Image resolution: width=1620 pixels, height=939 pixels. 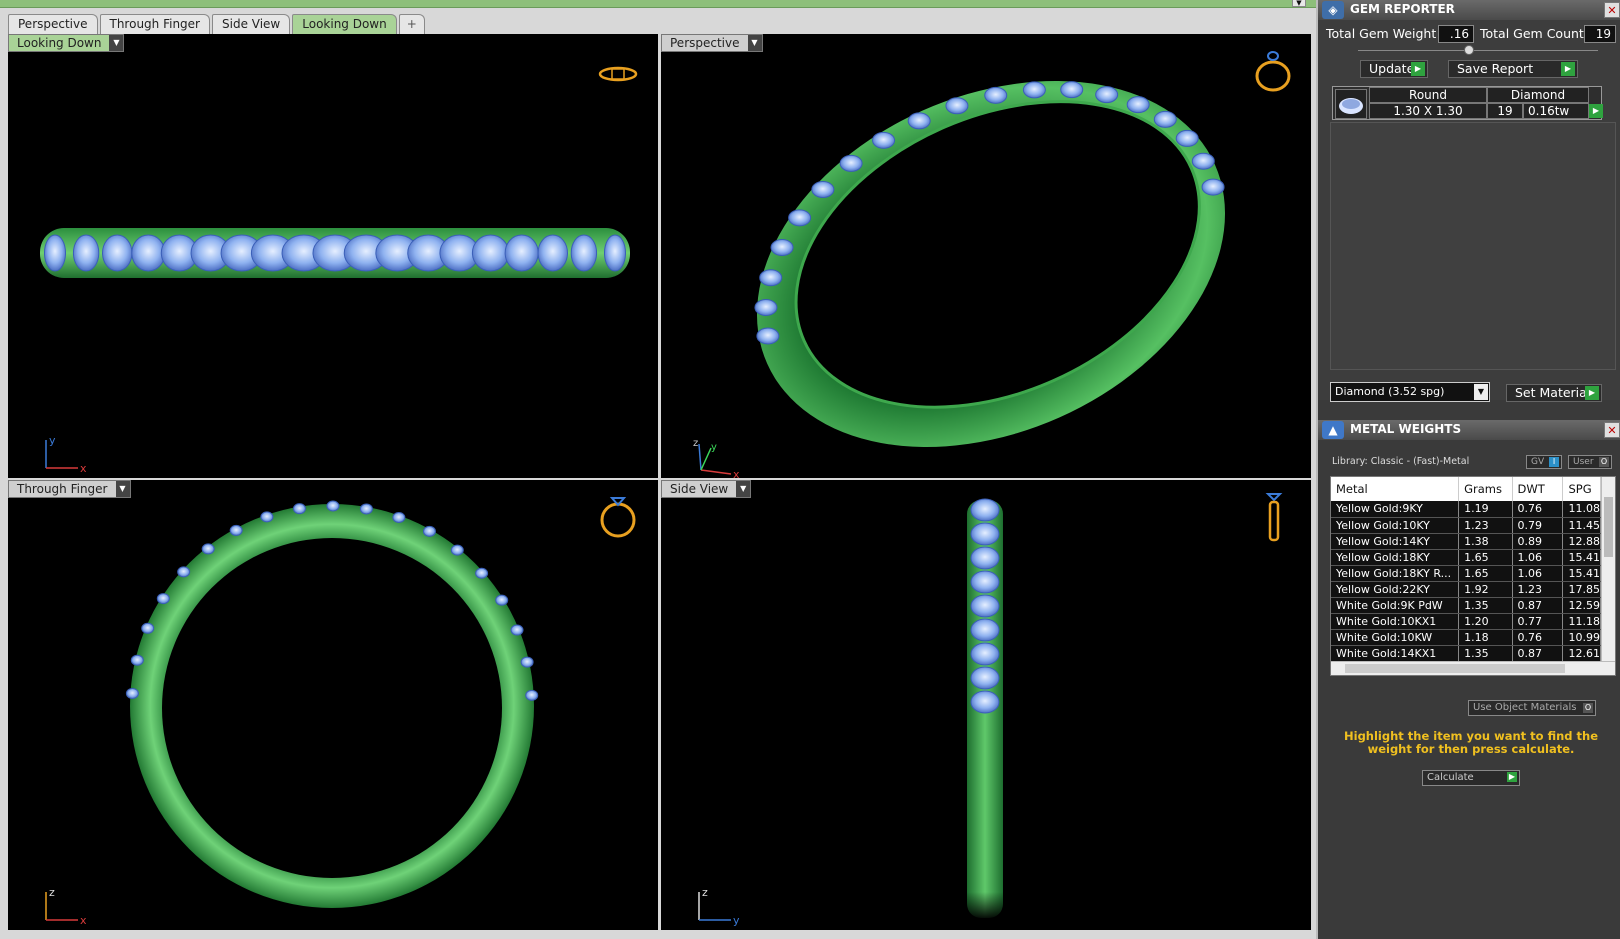 What do you see at coordinates (1466, 621) in the screenshot?
I see `table-row: White Gold:10KX1 1.20 0.77 11.18` at bounding box center [1466, 621].